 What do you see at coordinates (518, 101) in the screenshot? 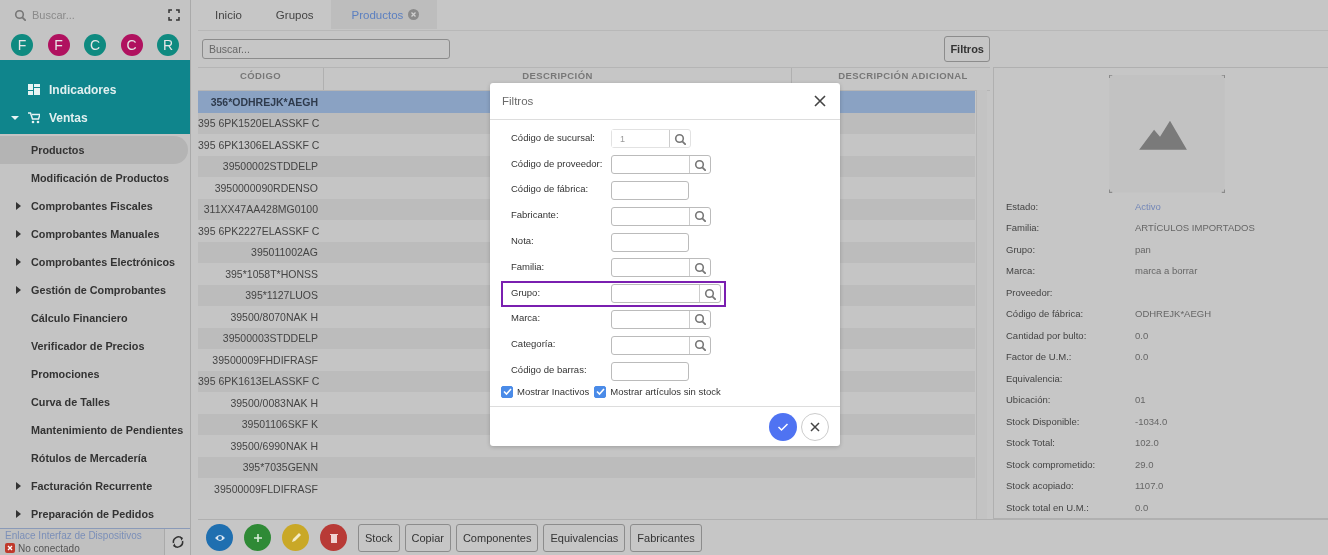
I see `dialog-title: Filtros` at bounding box center [518, 101].